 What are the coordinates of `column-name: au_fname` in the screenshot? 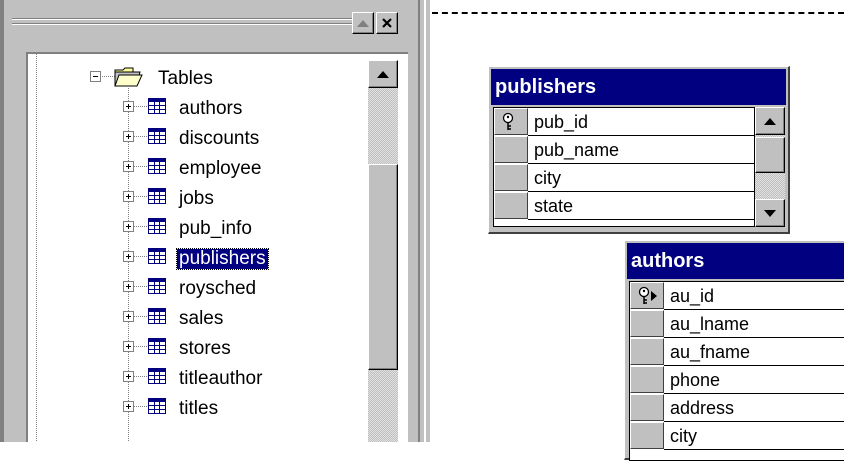 It's located at (710, 352).